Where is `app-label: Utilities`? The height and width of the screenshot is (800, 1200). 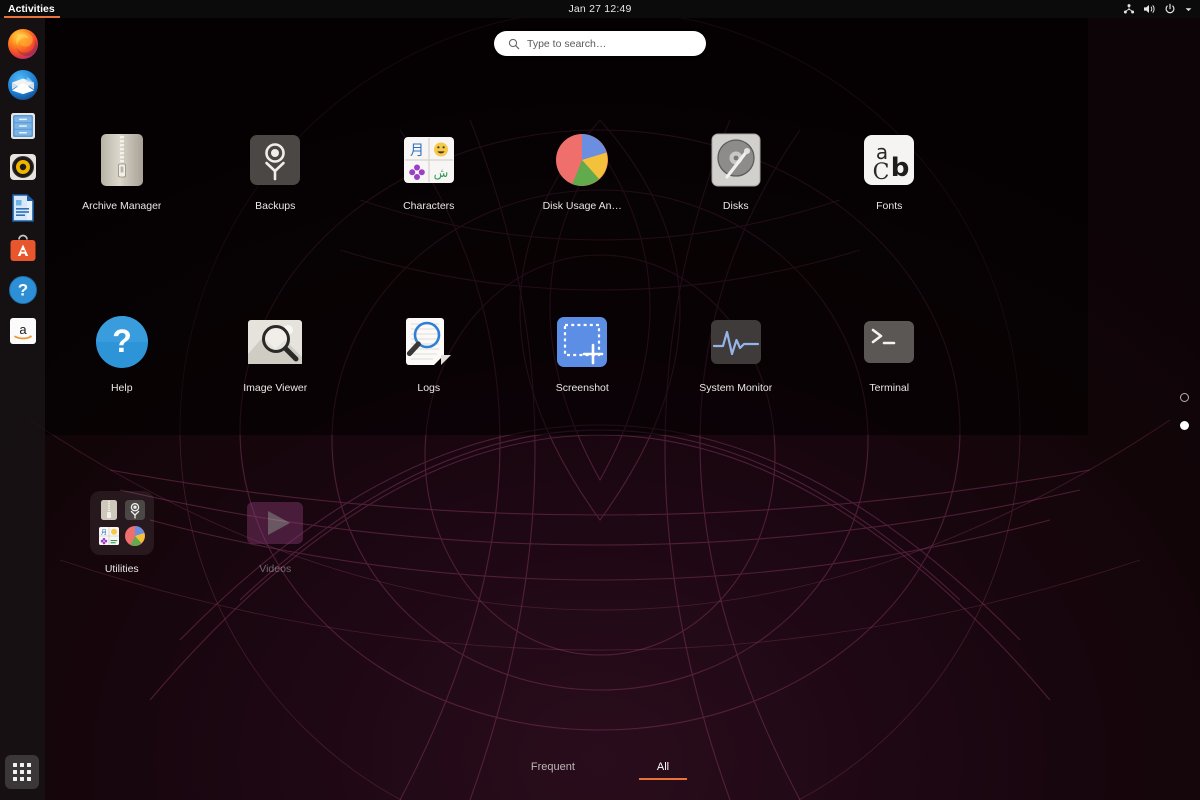 app-label: Utilities is located at coordinates (121, 569).